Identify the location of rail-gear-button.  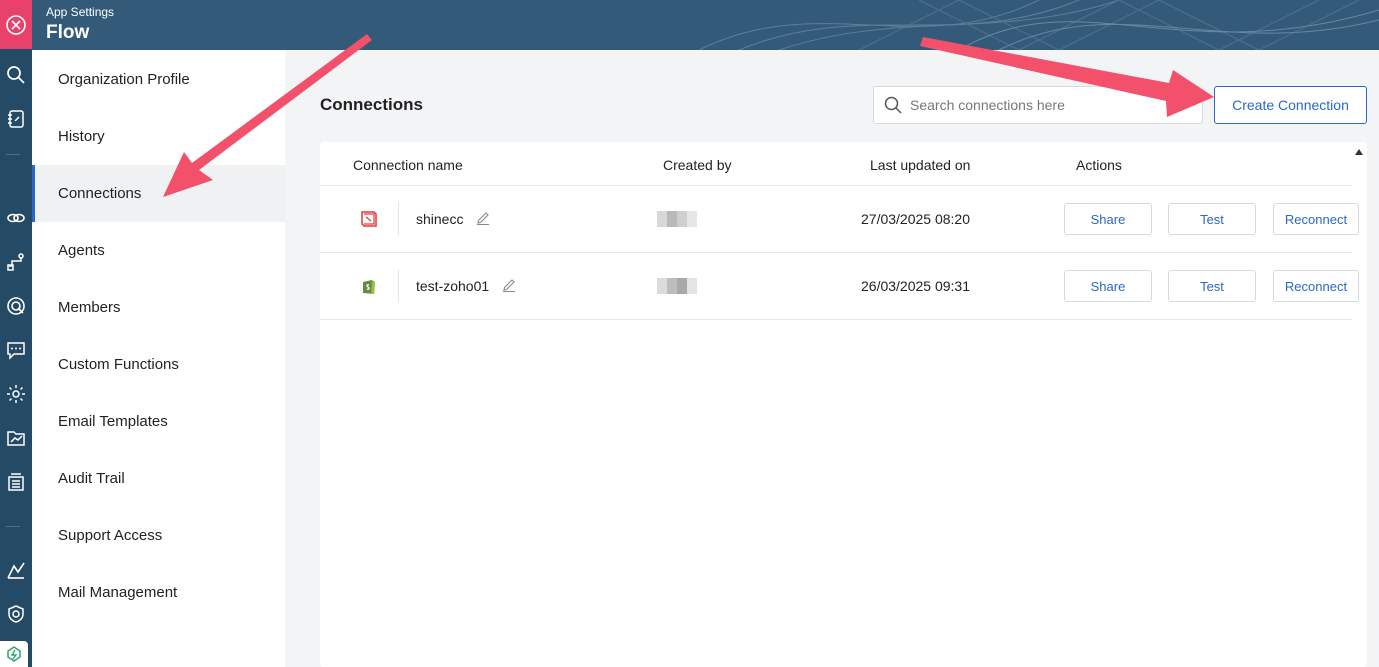
(16, 394).